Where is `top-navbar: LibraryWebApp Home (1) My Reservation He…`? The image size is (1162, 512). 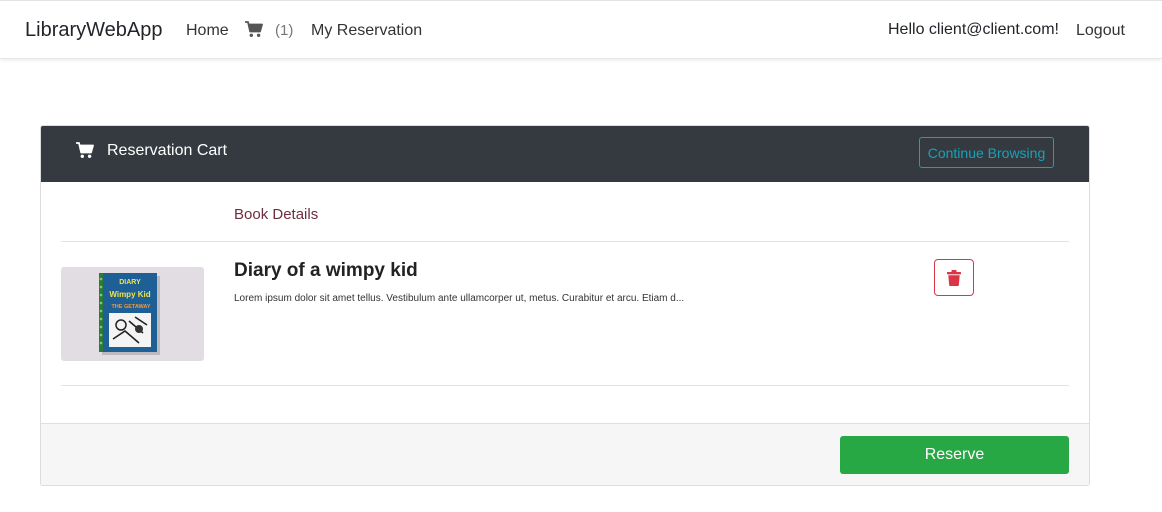 top-navbar: LibraryWebApp Home (1) My Reservation He… is located at coordinates (581, 29).